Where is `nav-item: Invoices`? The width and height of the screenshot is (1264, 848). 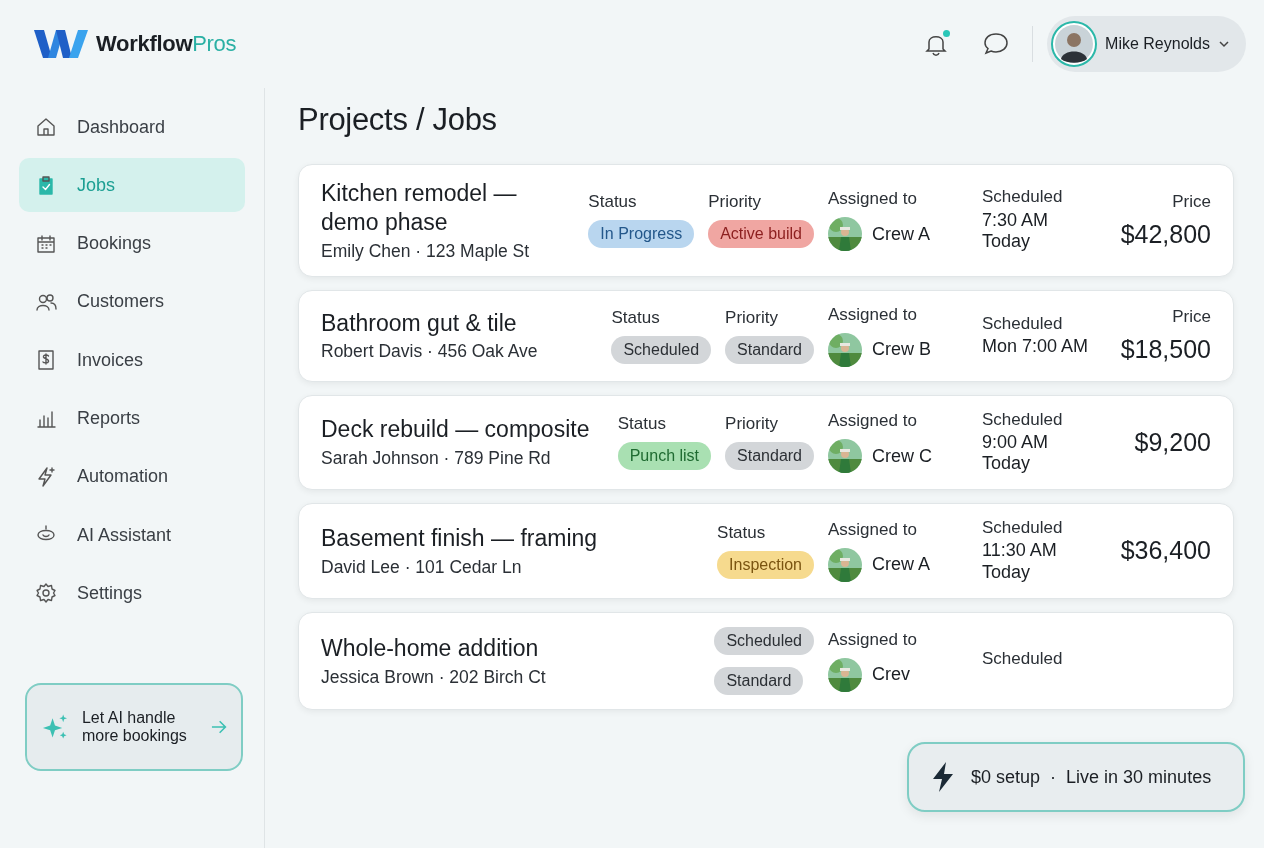 nav-item: Invoices is located at coordinates (132, 360).